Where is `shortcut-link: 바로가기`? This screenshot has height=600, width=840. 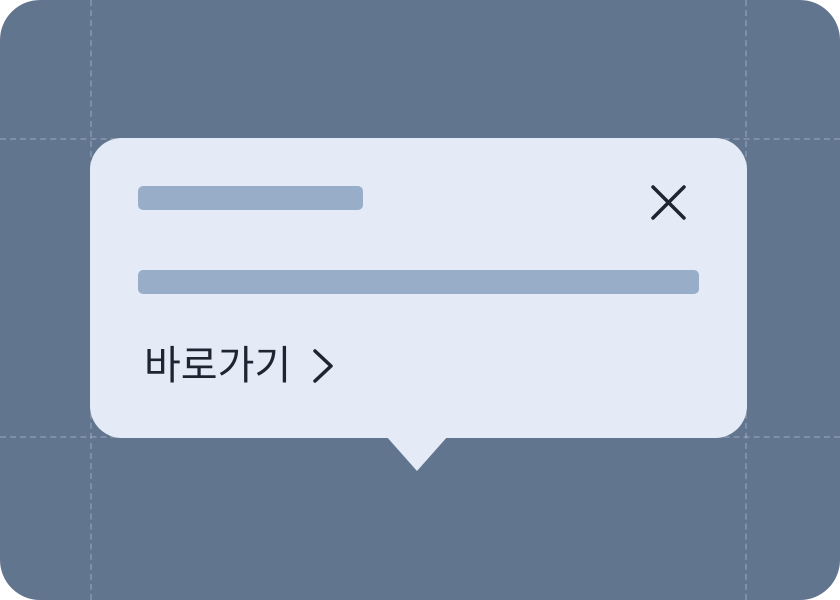 shortcut-link: 바로가기 is located at coordinates (239, 366).